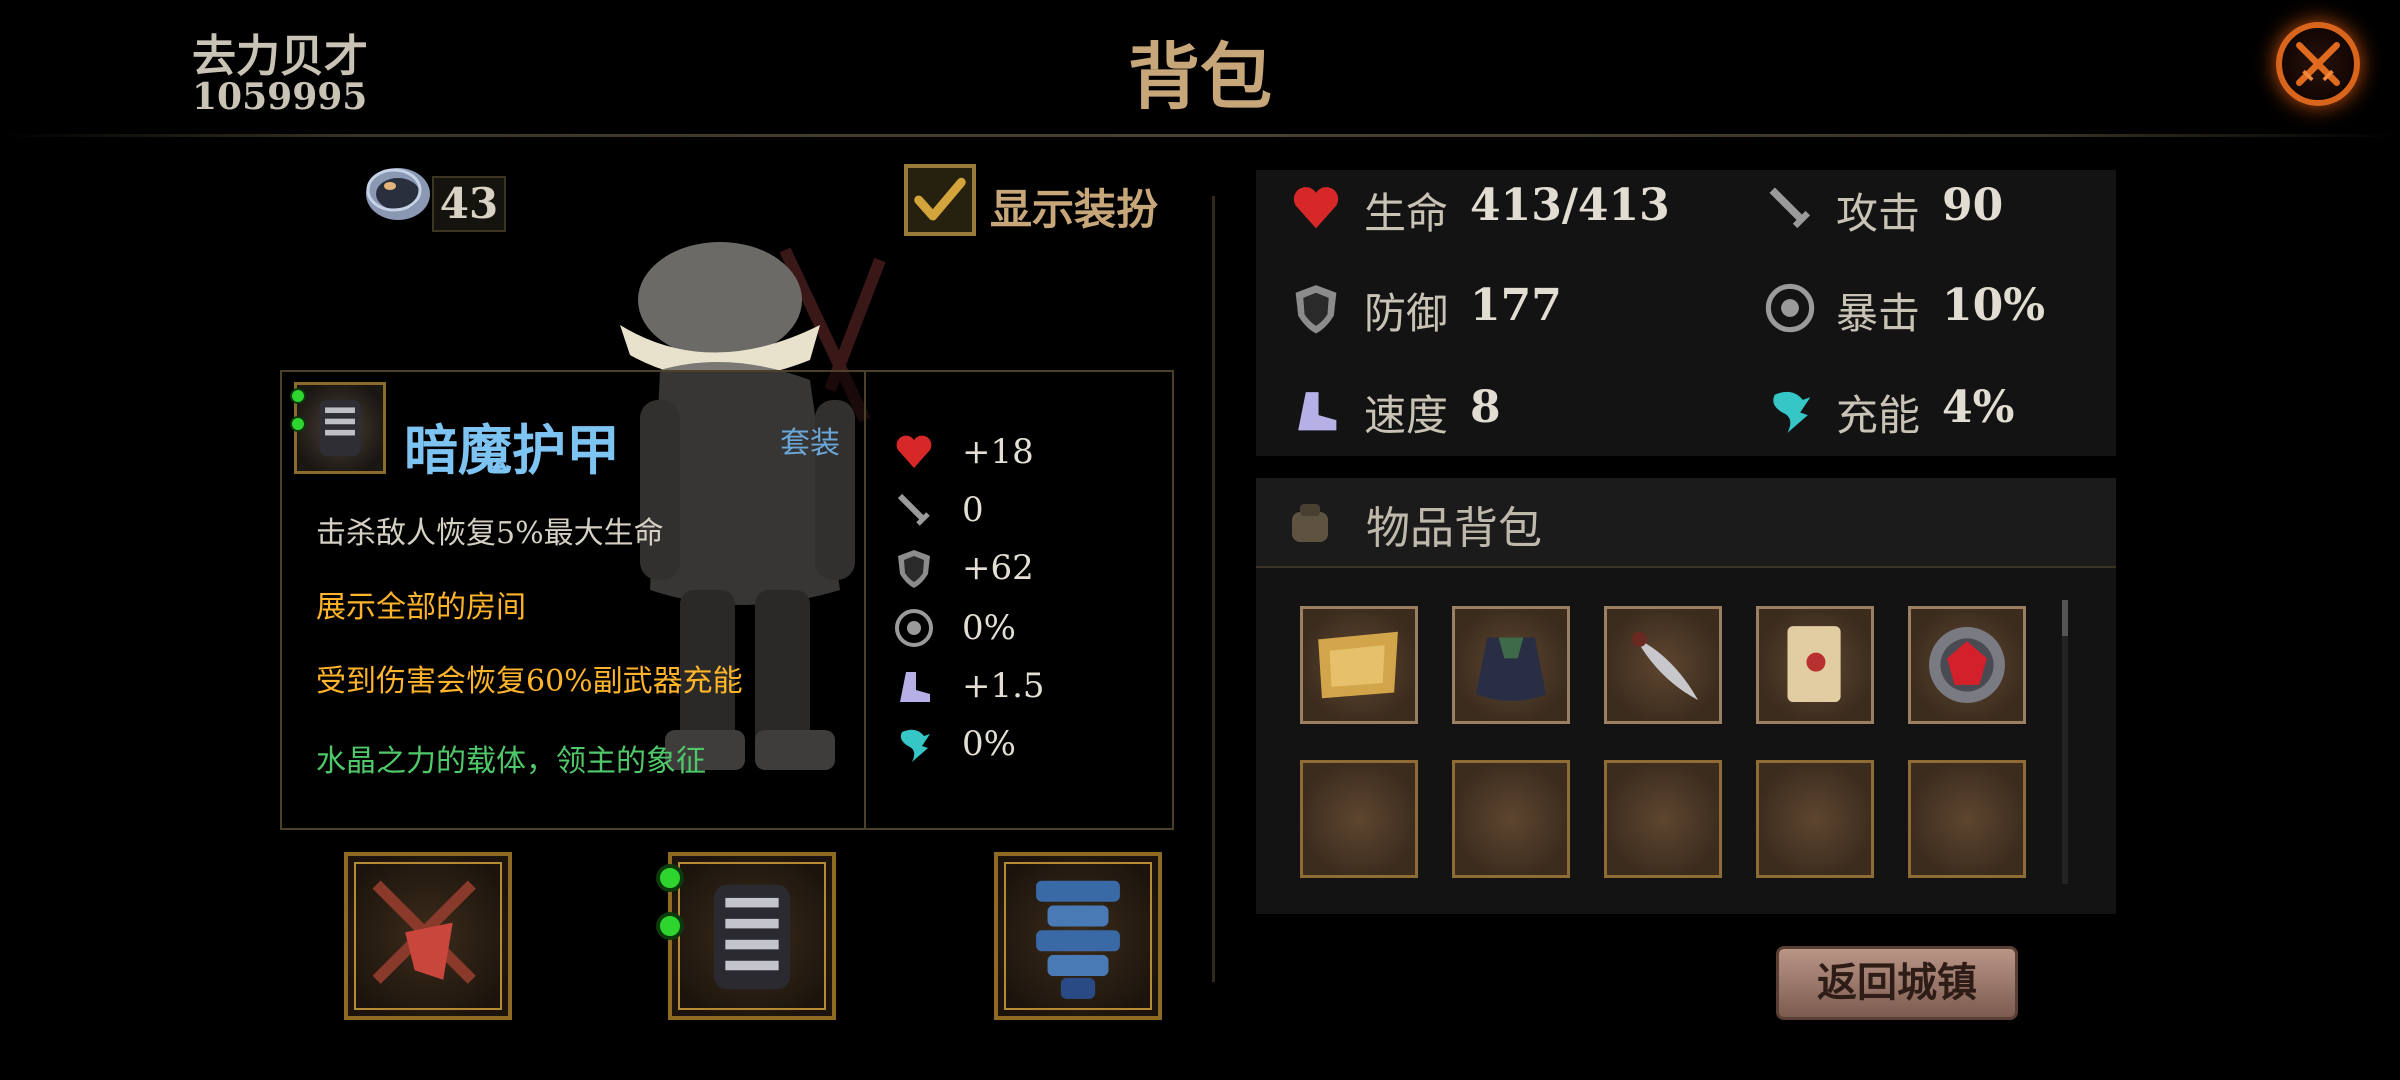 The image size is (2400, 1080). What do you see at coordinates (1078, 939) in the screenshot?
I see `blue-totem-icon` at bounding box center [1078, 939].